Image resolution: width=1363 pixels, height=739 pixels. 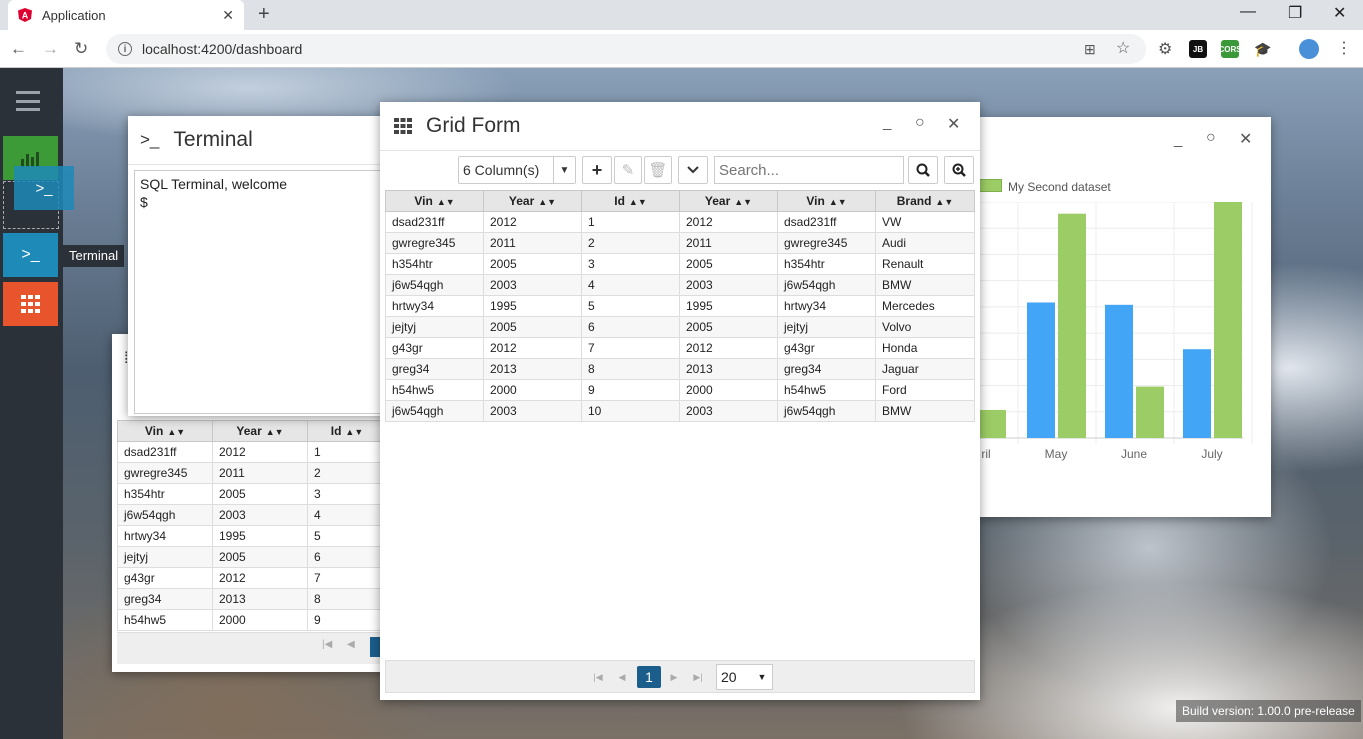 What do you see at coordinates (1230, 49) in the screenshot?
I see `cors-extension-icon: CORS` at bounding box center [1230, 49].